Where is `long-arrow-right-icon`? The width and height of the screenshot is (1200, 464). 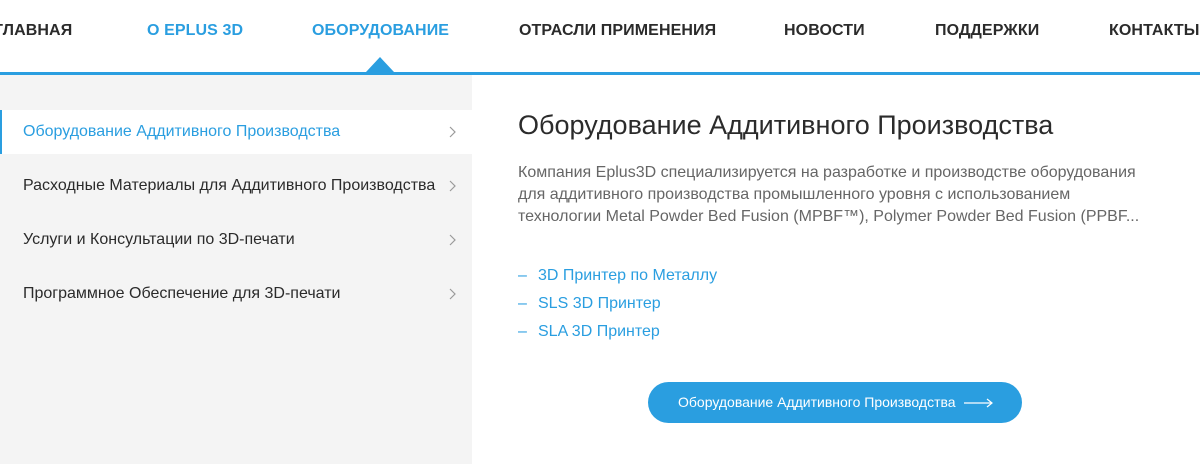
long-arrow-right-icon is located at coordinates (978, 403).